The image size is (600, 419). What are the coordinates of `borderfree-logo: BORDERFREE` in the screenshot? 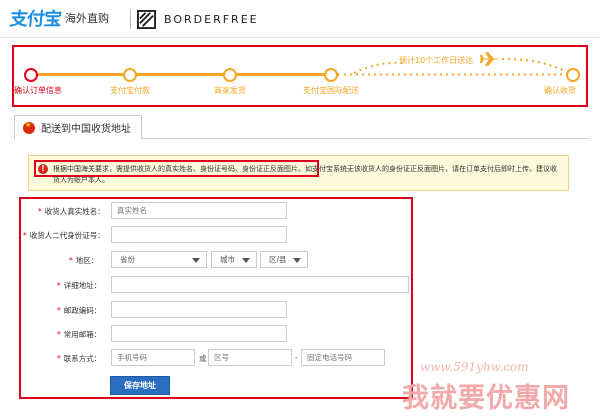 It's located at (198, 19).